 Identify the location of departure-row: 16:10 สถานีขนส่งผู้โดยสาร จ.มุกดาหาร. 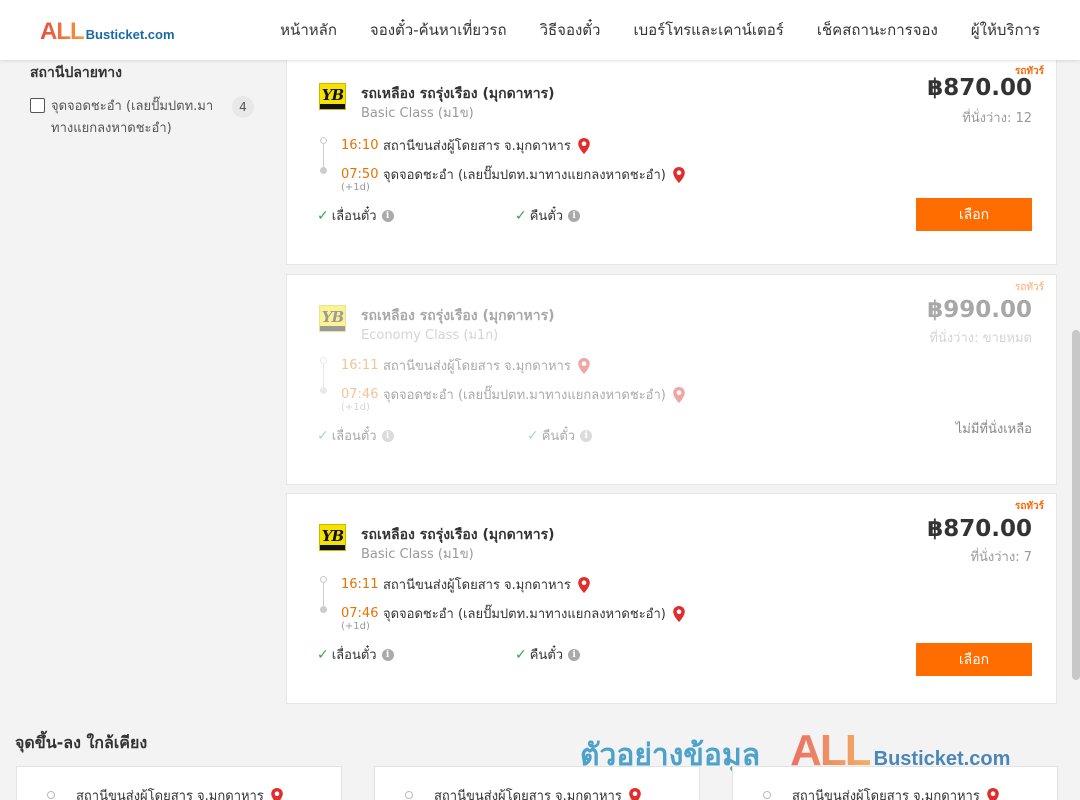
(466, 145).